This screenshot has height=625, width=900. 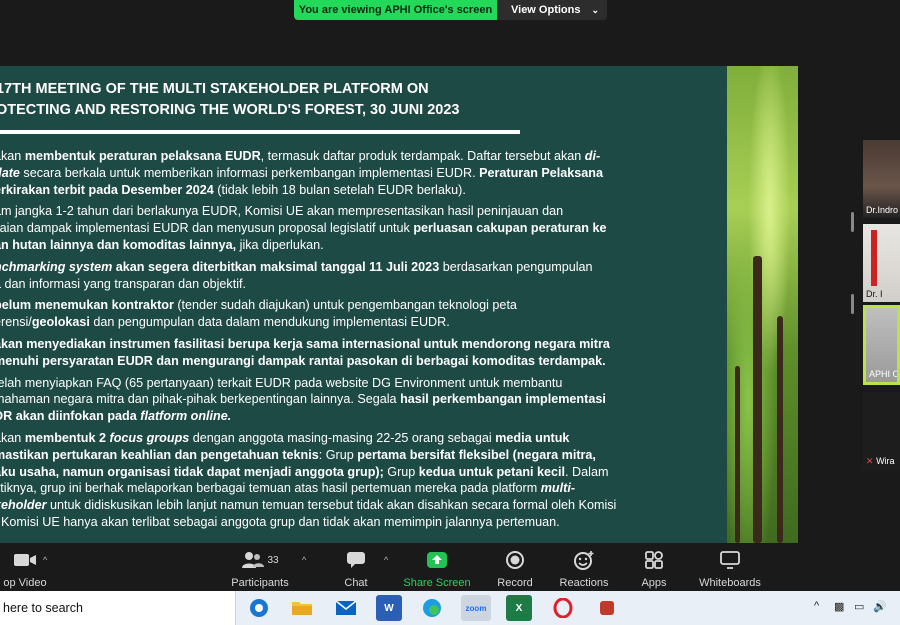 I want to click on chat-button: Chat, so click(x=356, y=569).